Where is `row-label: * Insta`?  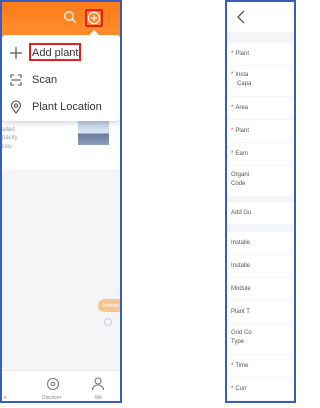 row-label: * Insta is located at coordinates (240, 75).